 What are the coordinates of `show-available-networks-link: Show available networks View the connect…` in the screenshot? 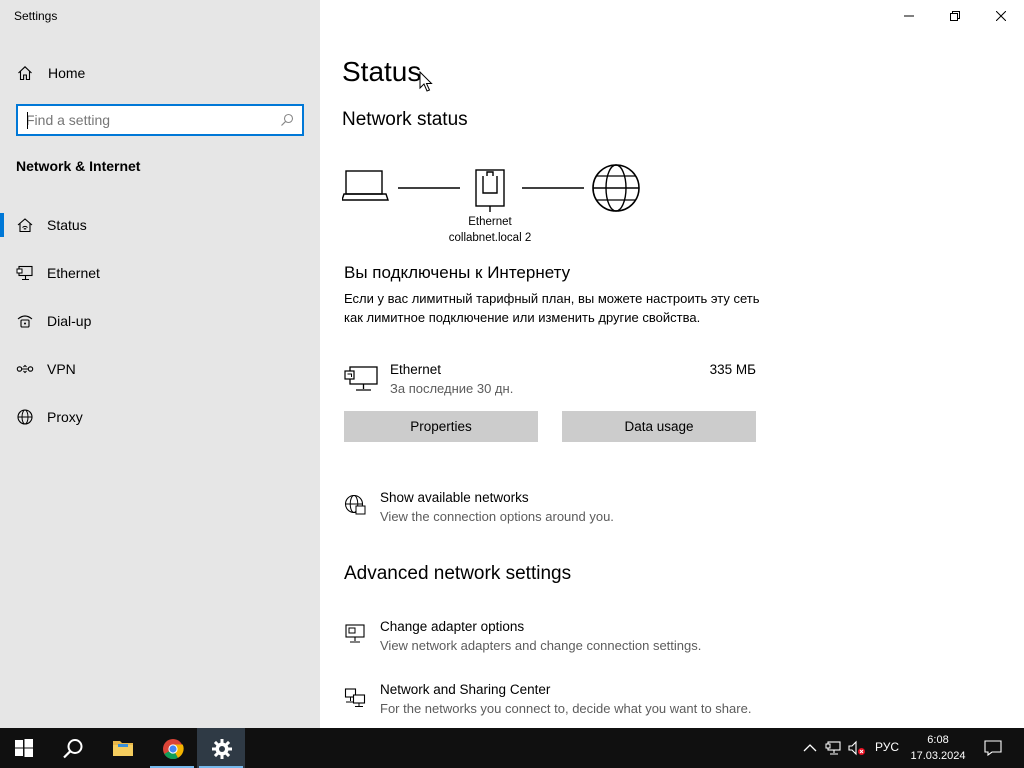 It's located at (574, 510).